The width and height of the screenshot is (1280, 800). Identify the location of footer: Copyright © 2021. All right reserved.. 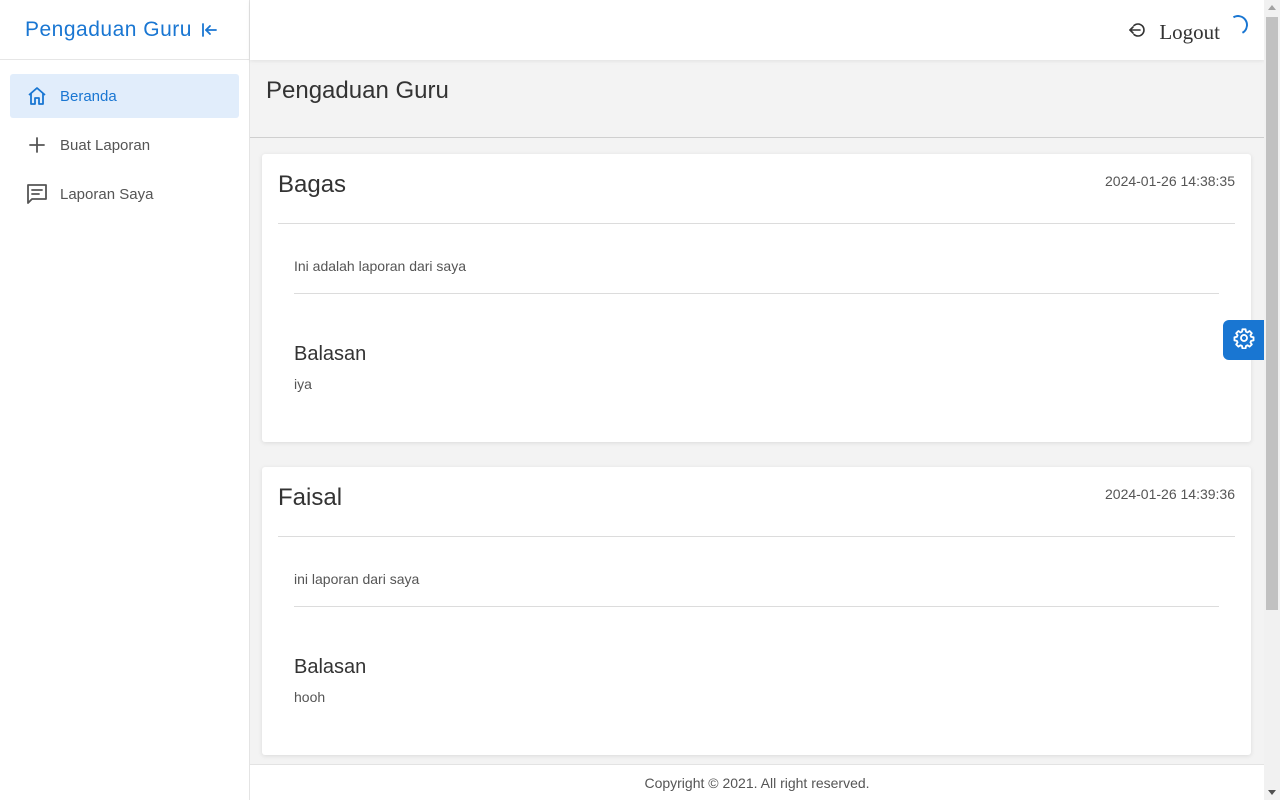
(757, 782).